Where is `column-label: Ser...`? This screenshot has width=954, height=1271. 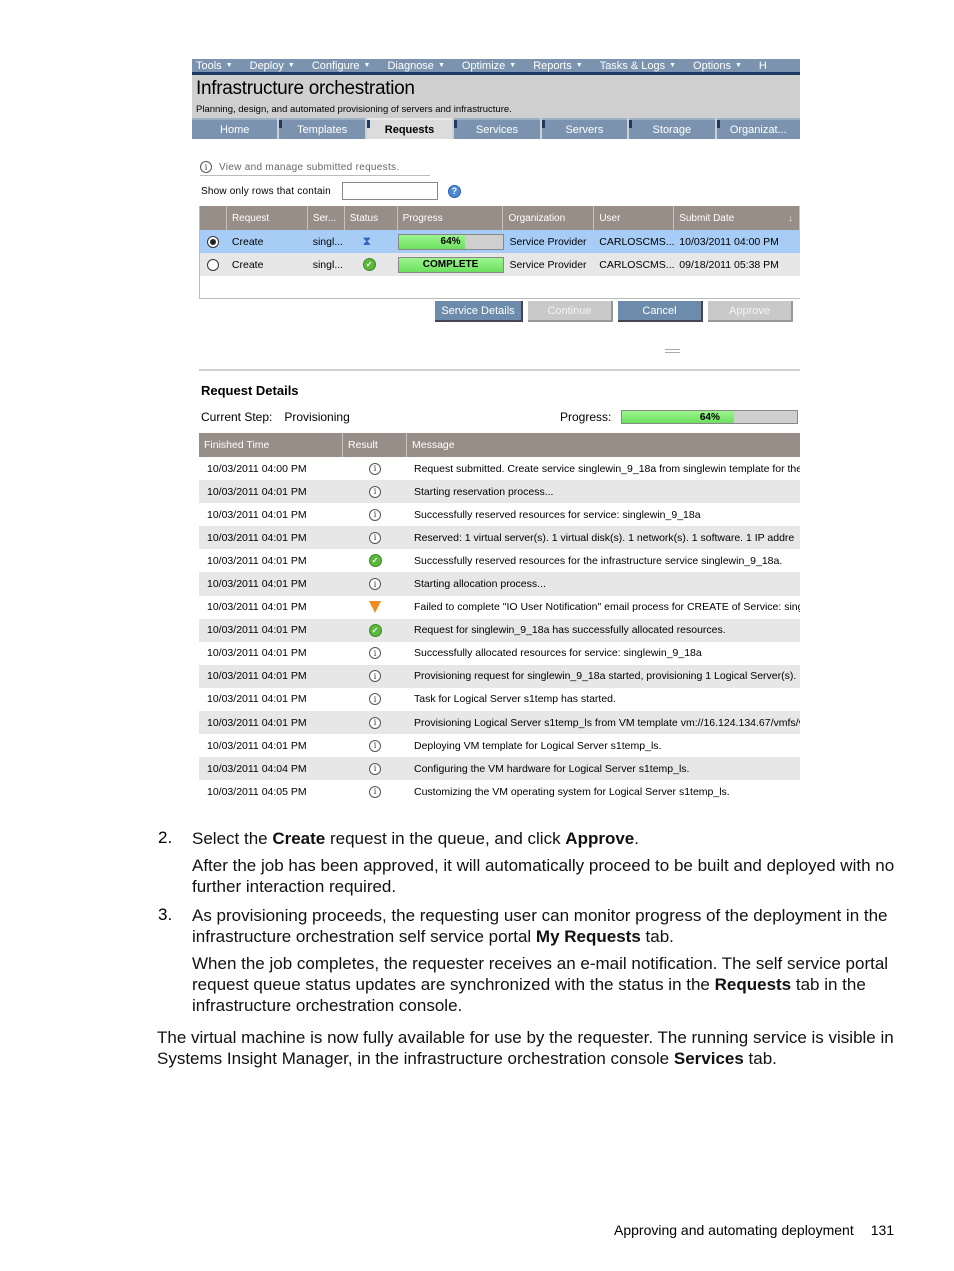 column-label: Ser... is located at coordinates (324, 218).